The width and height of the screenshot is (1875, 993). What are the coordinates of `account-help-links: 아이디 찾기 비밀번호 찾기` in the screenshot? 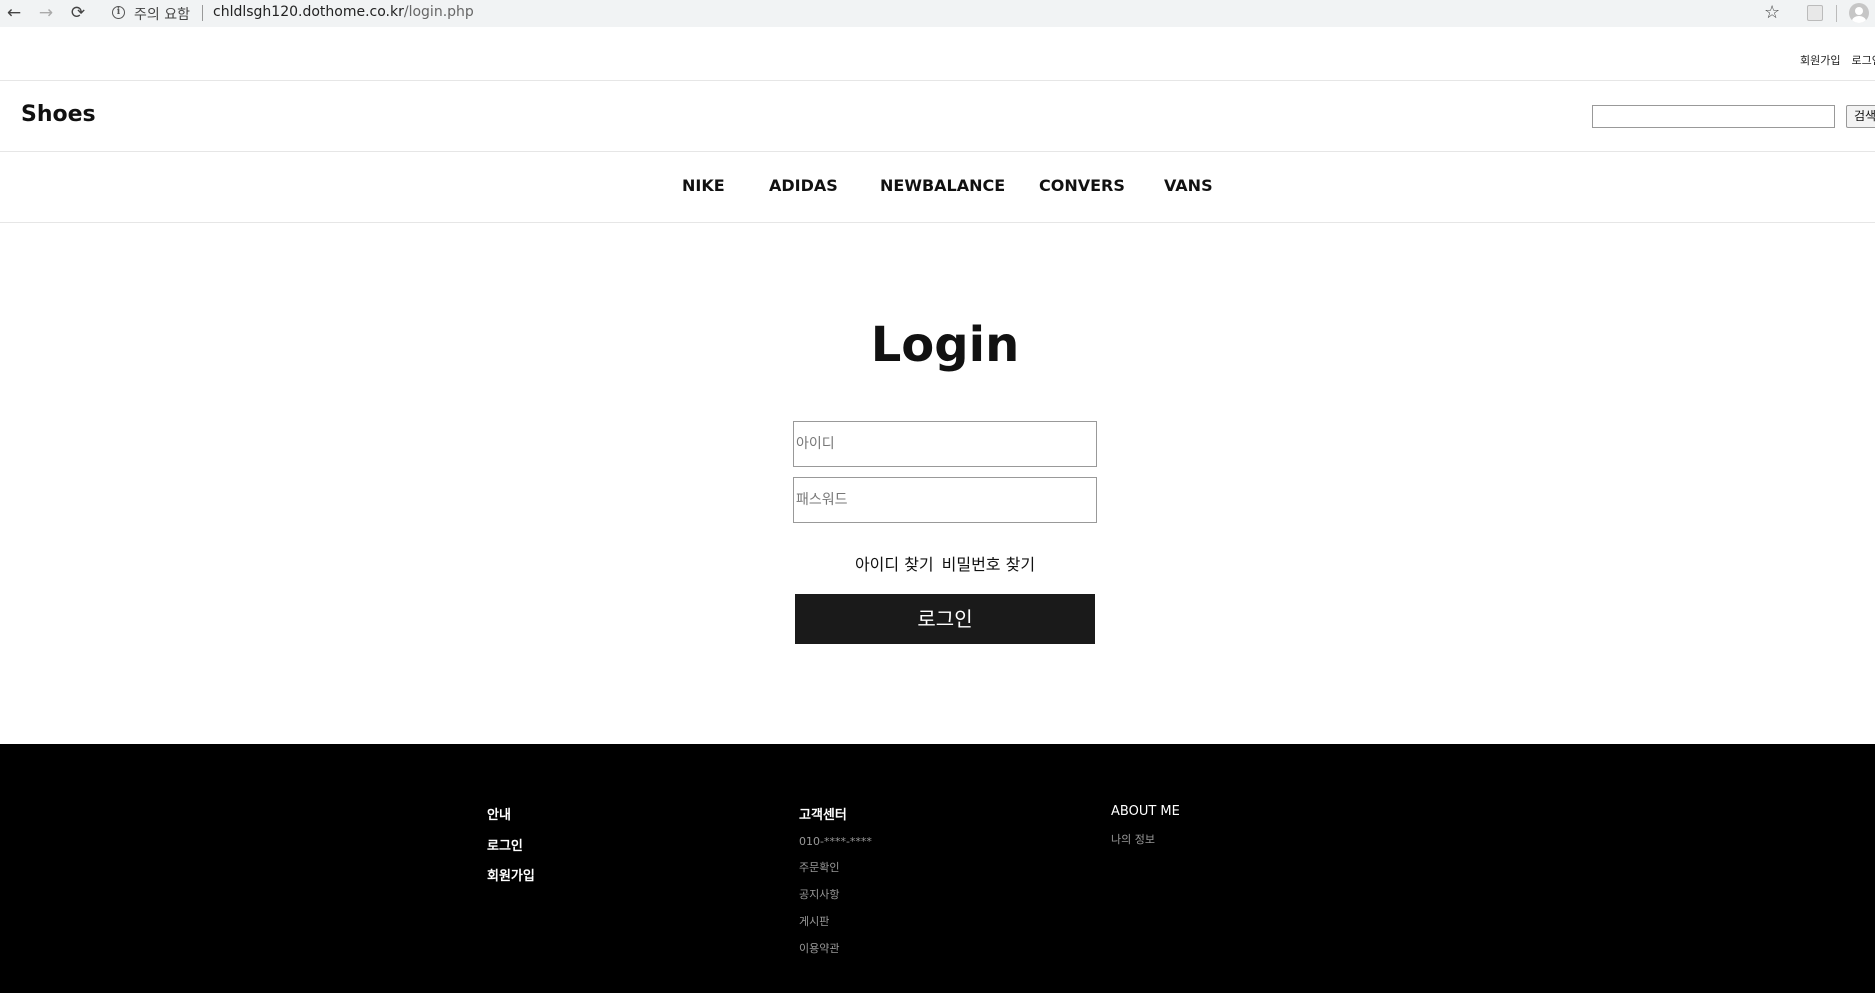 It's located at (937, 563).